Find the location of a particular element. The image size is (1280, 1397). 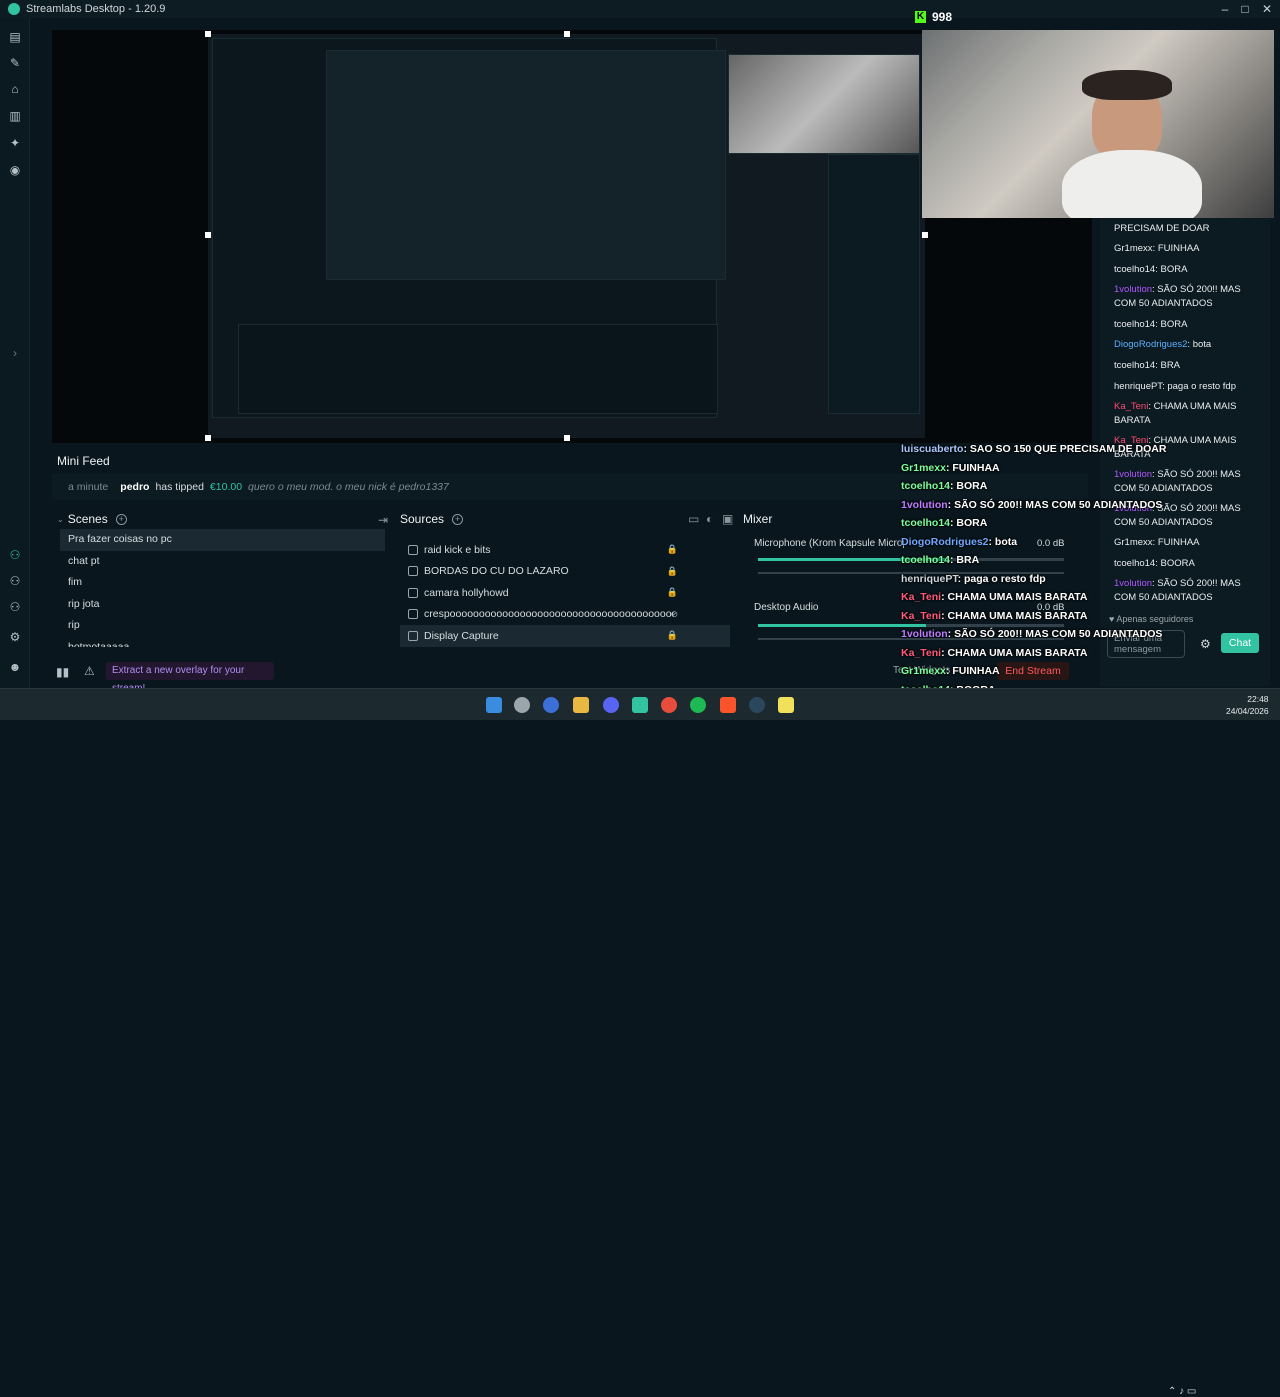

source-label: BORDAS DO CU DO LAZARO is located at coordinates (496, 571).